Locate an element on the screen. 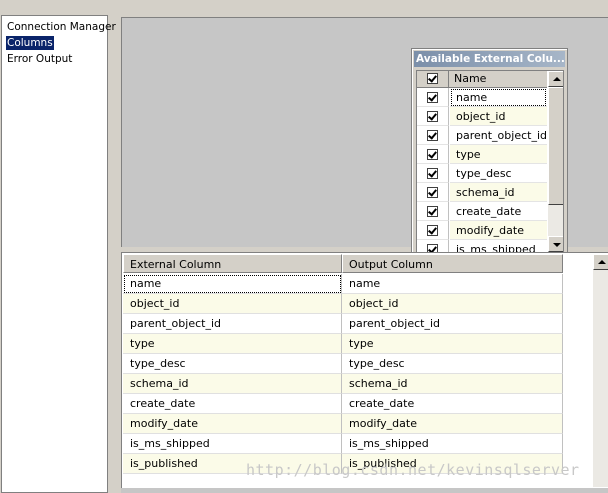 The height and width of the screenshot is (493, 608). external-column-row: type is located at coordinates (482, 154).